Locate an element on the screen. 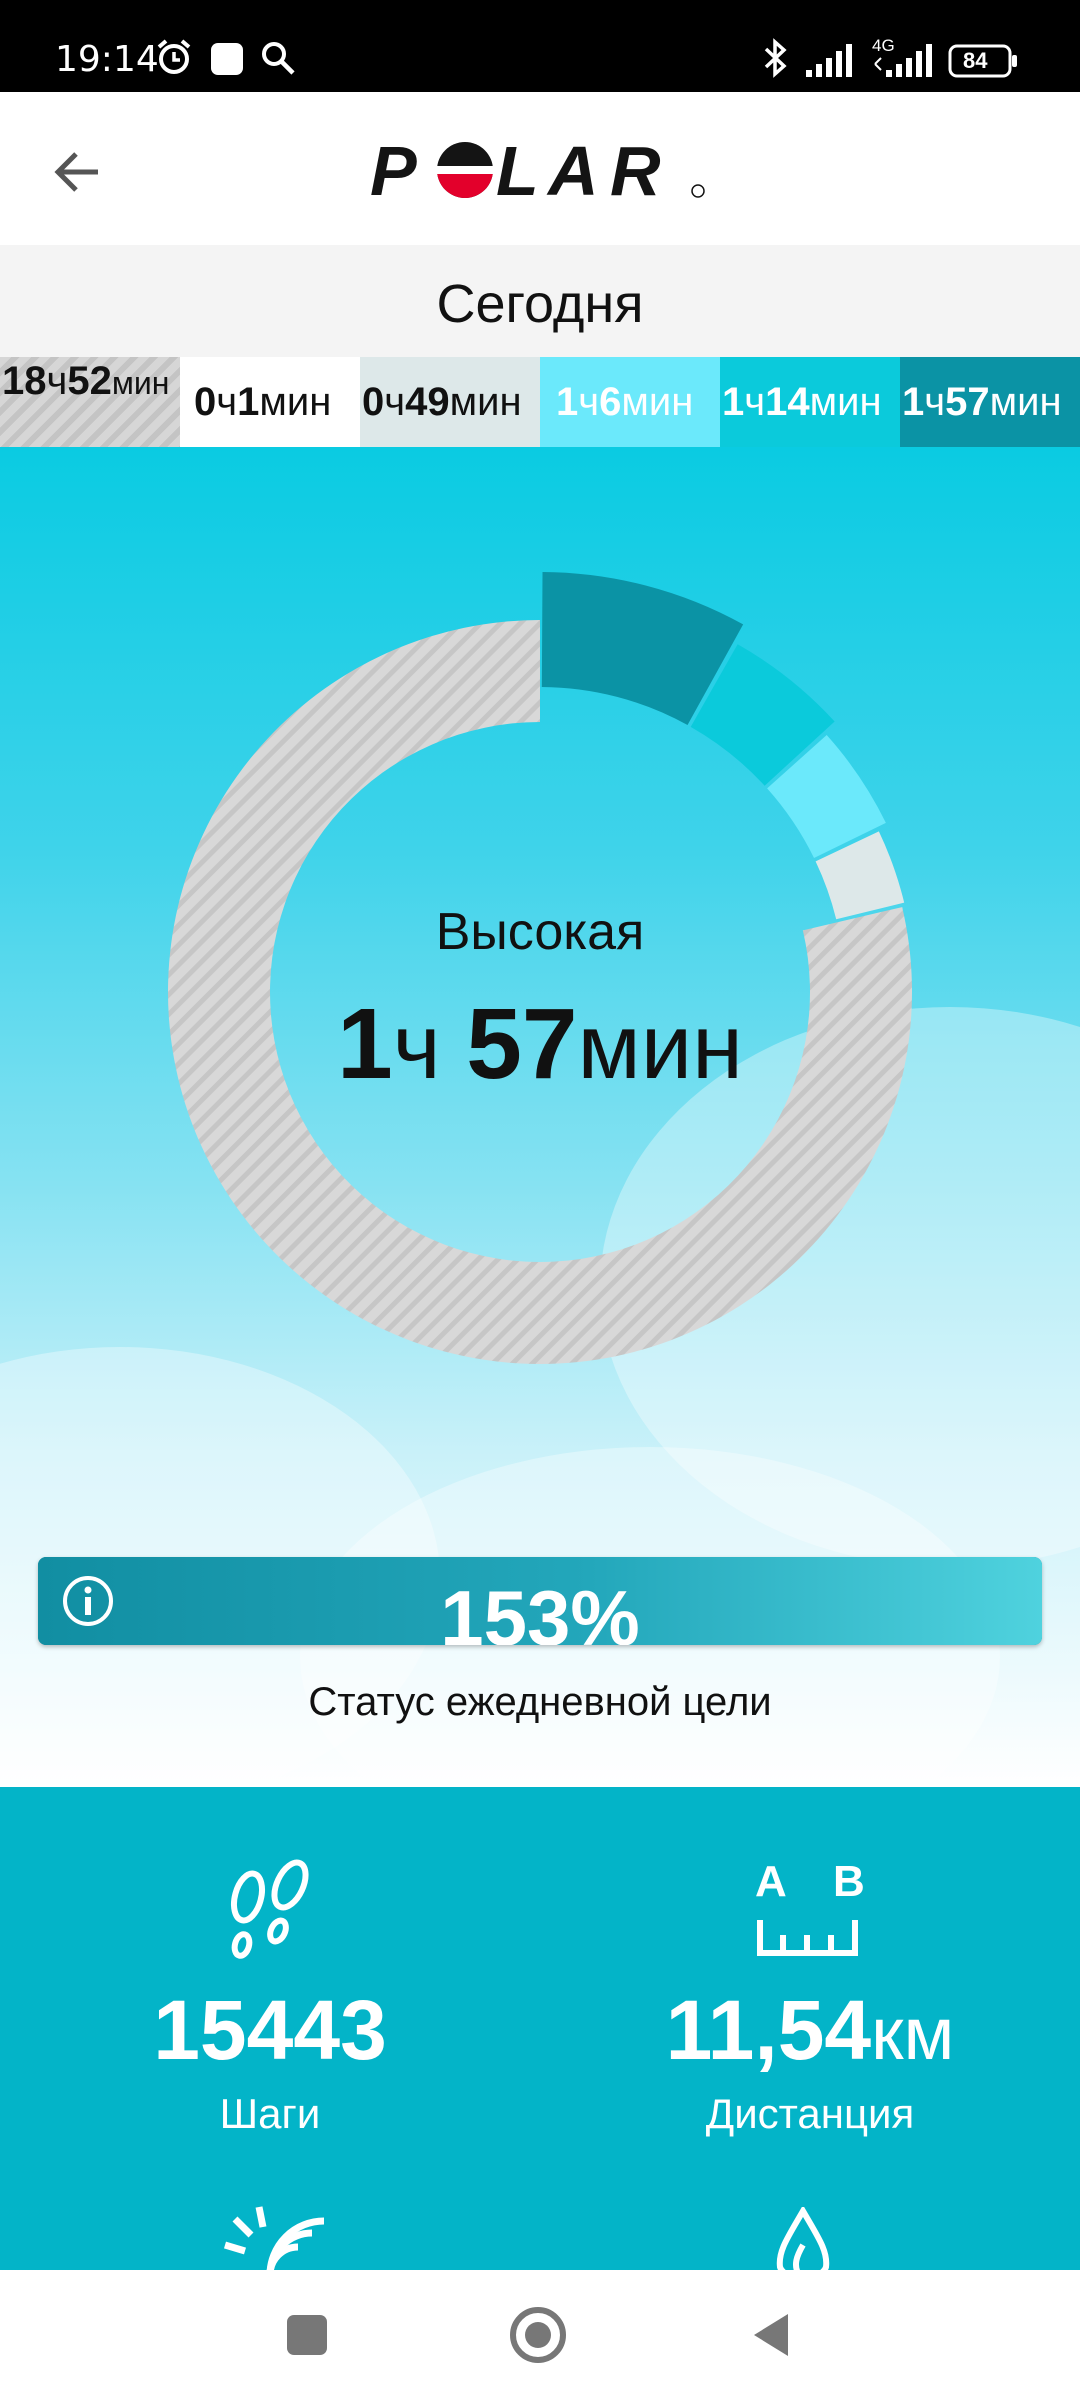  distance-icon-a: A is located at coordinates (771, 1881).